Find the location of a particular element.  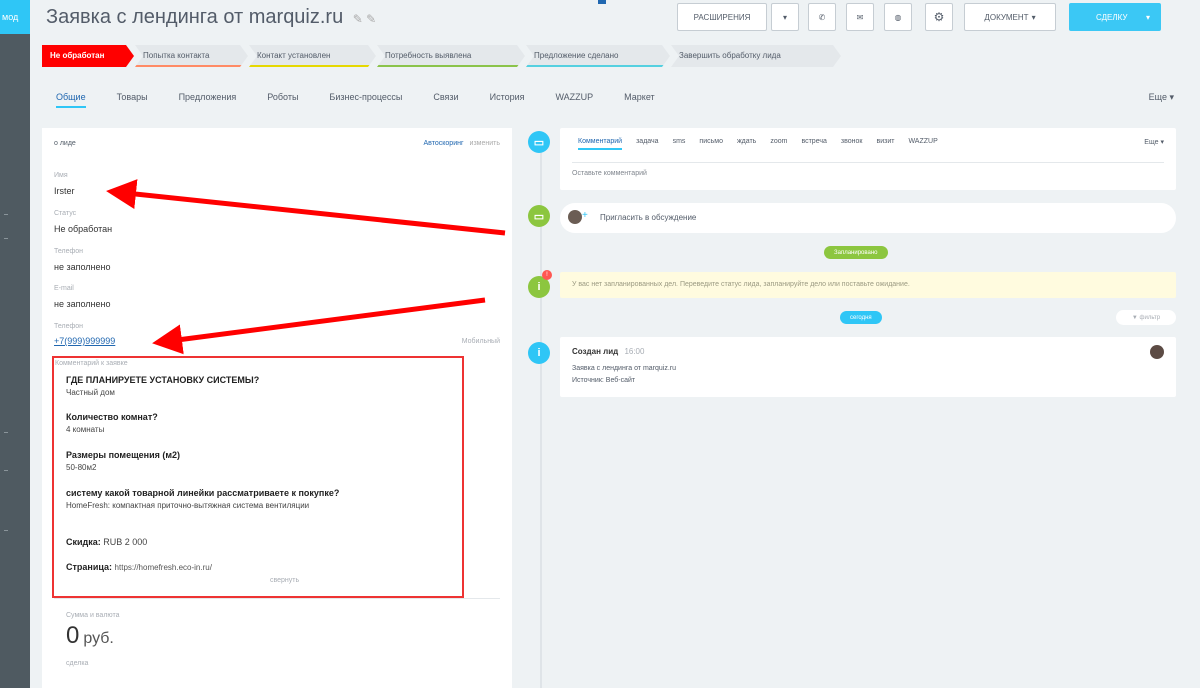

tab-task: задача is located at coordinates (647, 144).